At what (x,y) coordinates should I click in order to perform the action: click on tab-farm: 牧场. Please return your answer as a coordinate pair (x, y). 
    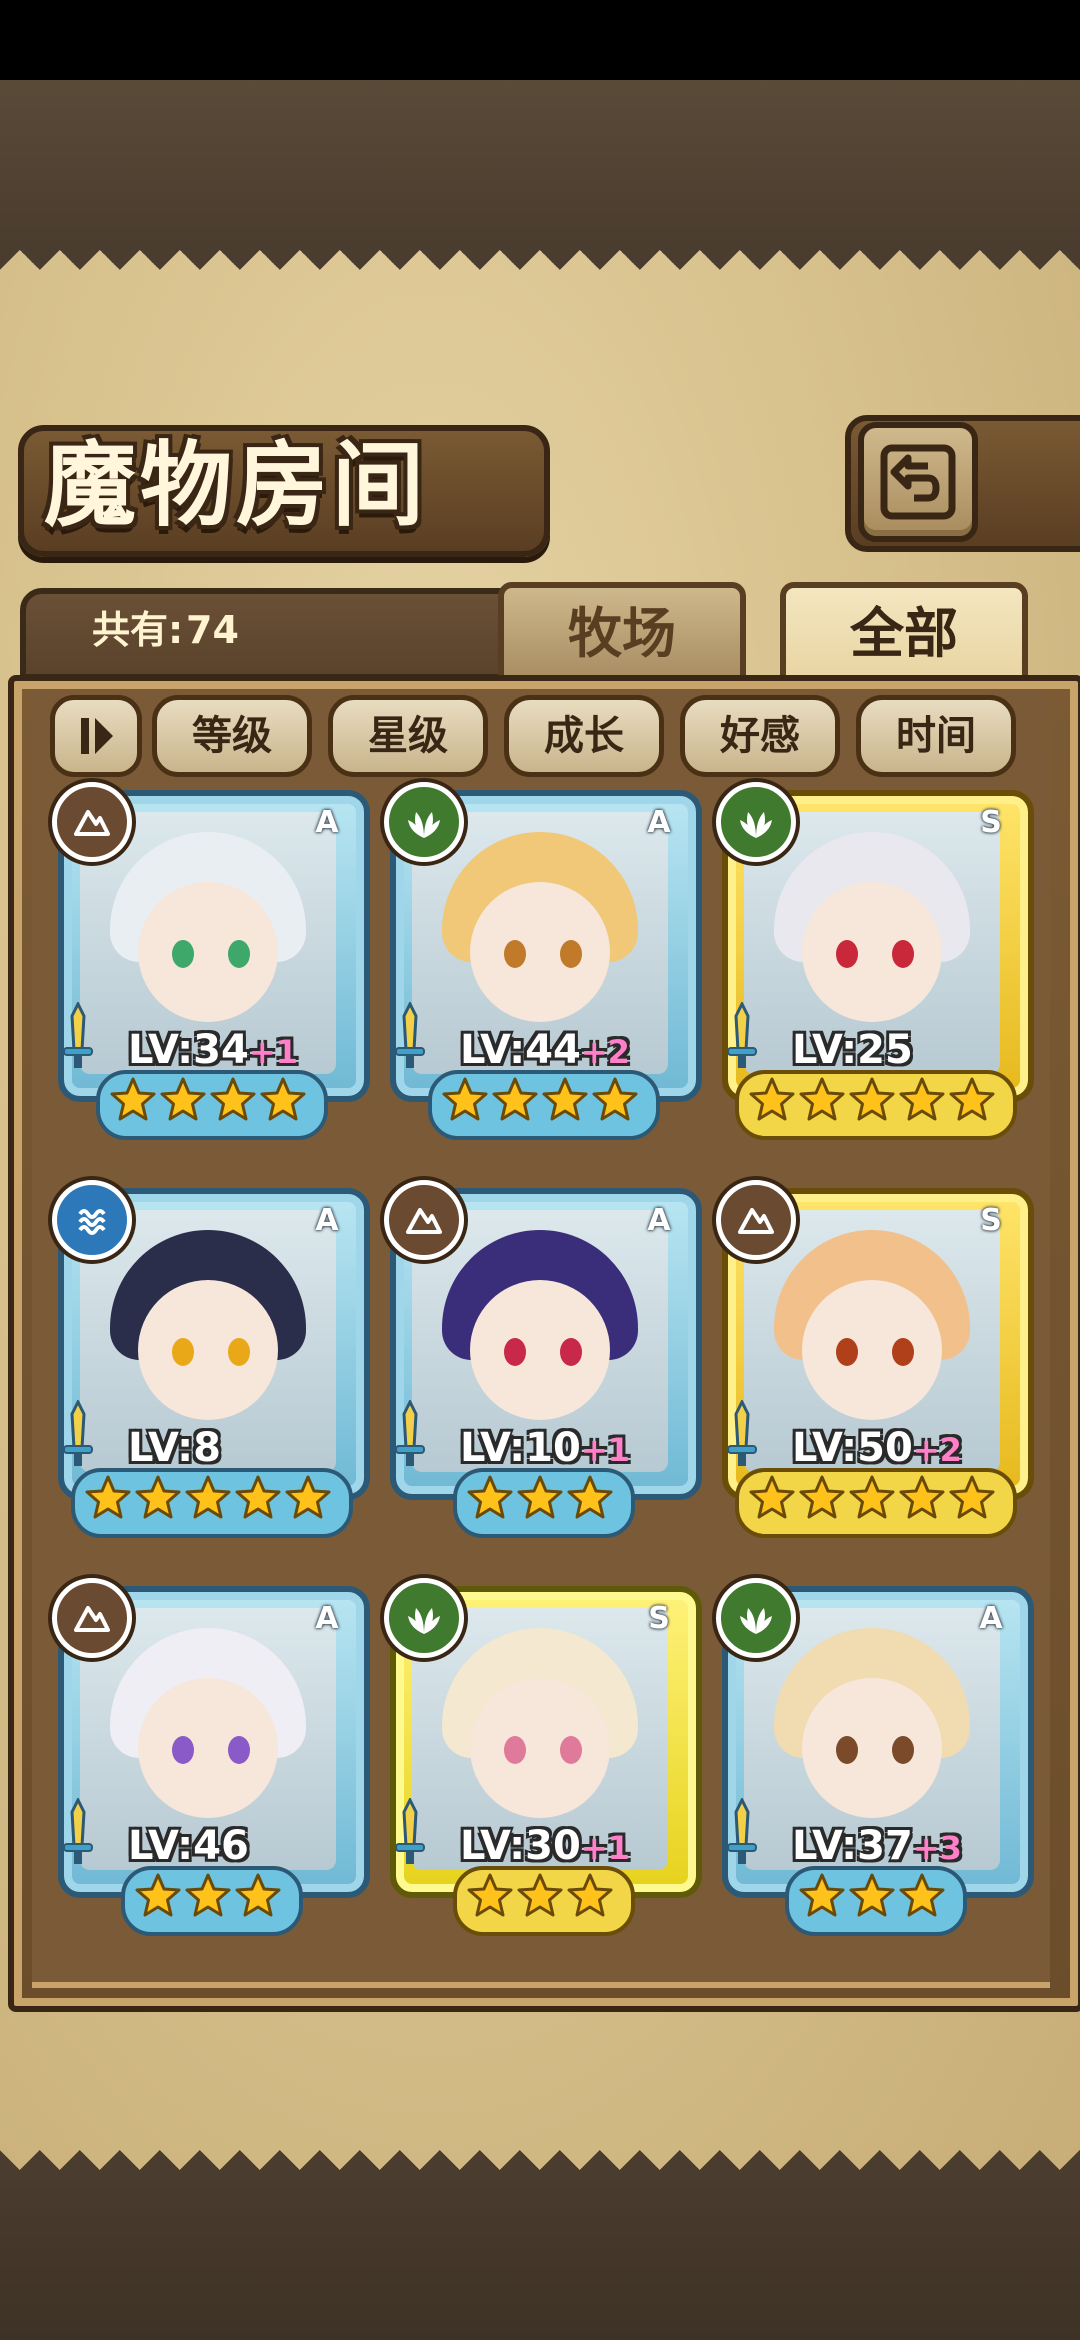
    Looking at the image, I should click on (622, 633).